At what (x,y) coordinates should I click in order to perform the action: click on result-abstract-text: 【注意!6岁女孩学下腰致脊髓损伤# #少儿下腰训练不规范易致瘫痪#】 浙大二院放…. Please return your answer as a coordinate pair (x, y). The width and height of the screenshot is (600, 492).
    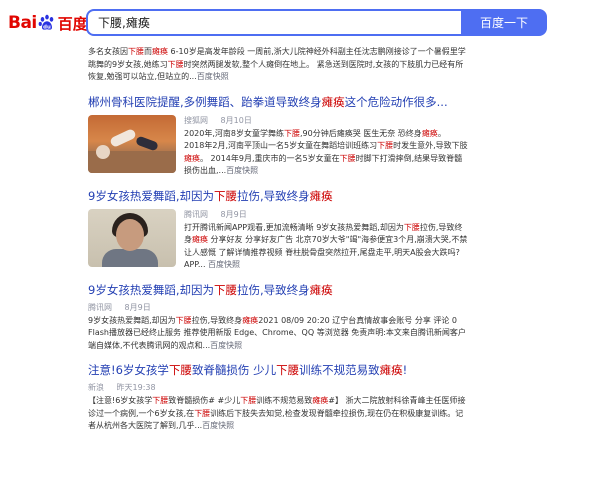
    Looking at the image, I should click on (277, 413).